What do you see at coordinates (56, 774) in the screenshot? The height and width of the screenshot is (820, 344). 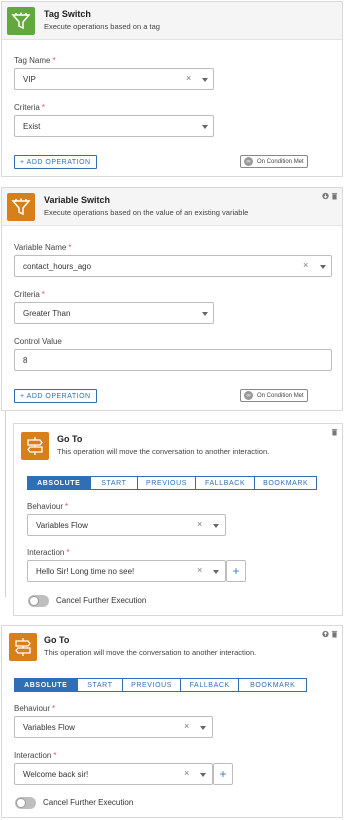 I see `interaction-value: Welcome back sir!` at bounding box center [56, 774].